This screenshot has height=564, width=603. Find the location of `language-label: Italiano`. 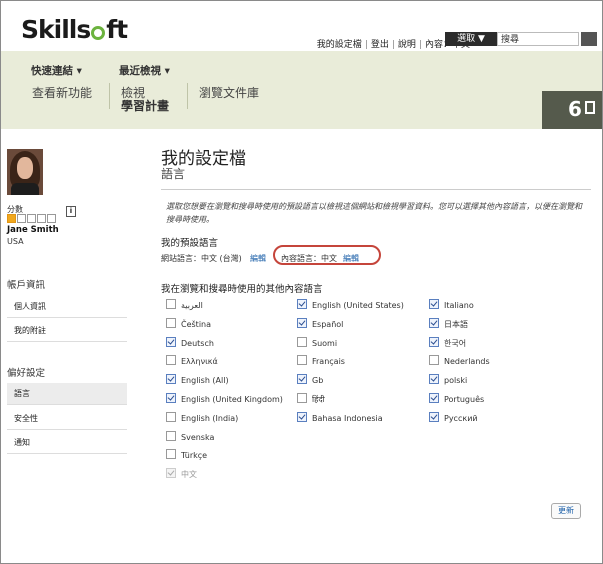

language-label: Italiano is located at coordinates (459, 305).